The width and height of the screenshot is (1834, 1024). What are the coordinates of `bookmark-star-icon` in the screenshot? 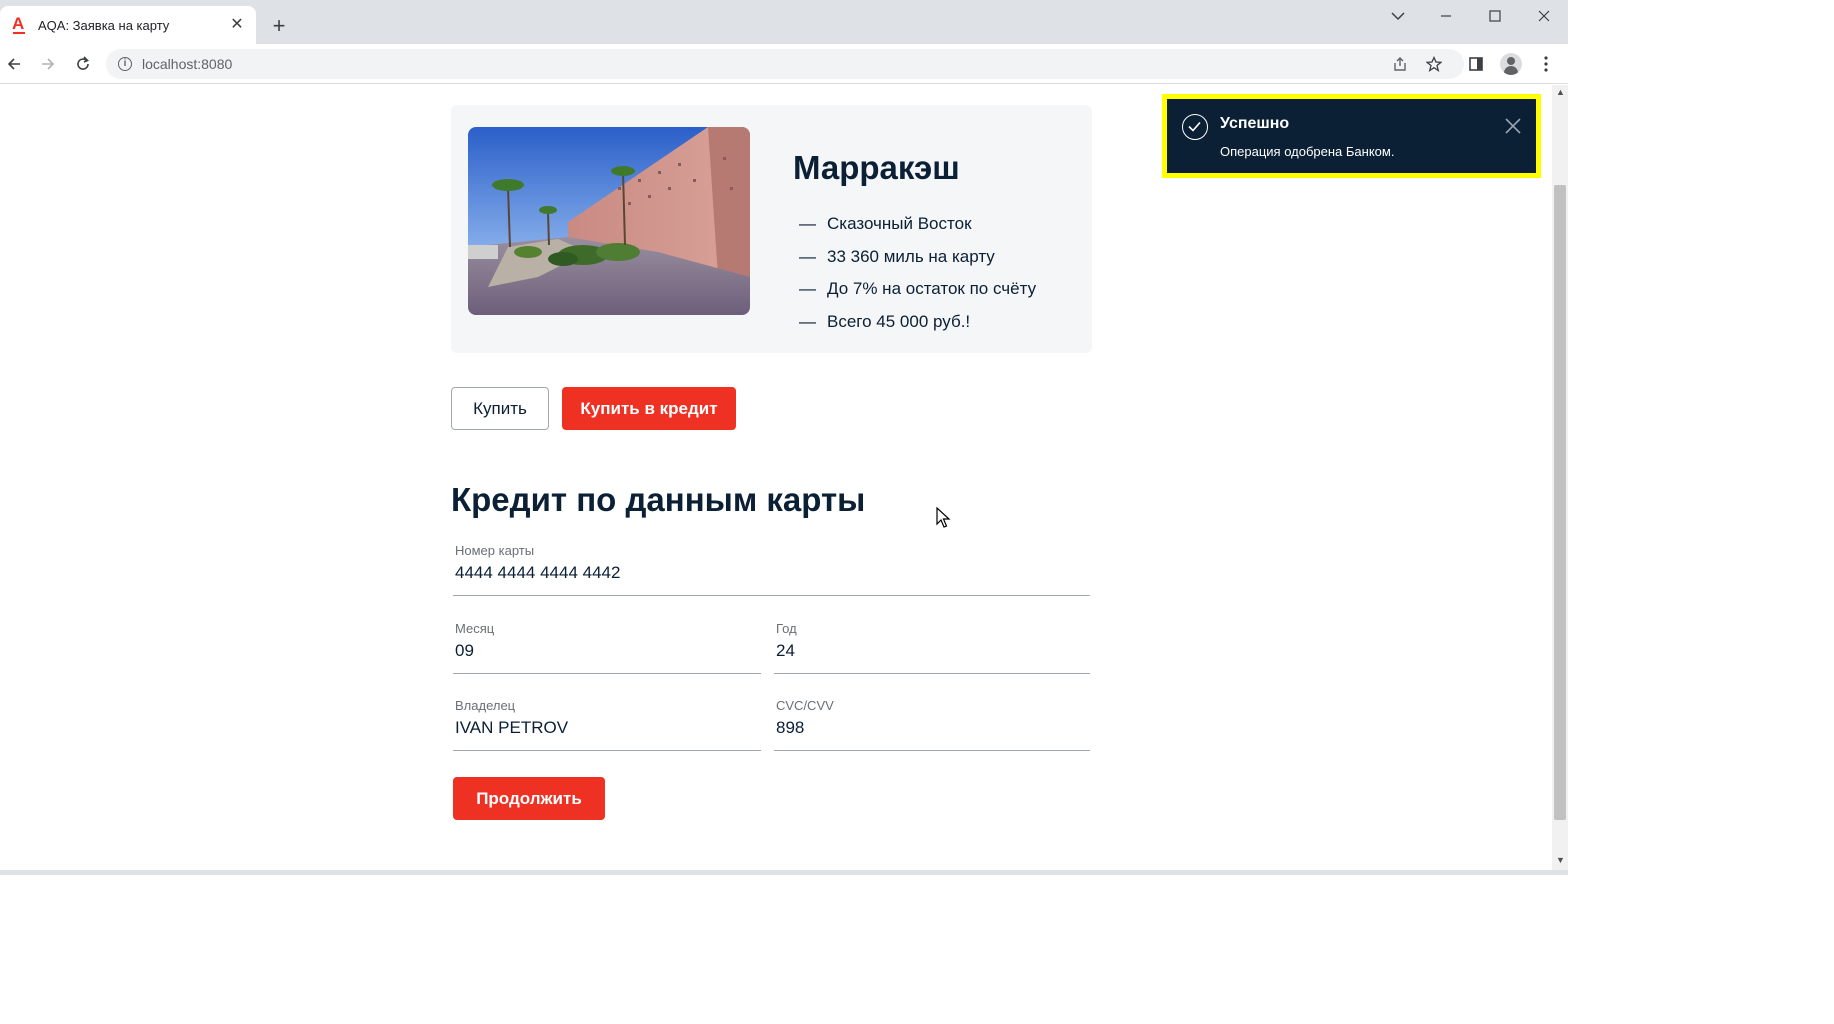 It's located at (1434, 64).